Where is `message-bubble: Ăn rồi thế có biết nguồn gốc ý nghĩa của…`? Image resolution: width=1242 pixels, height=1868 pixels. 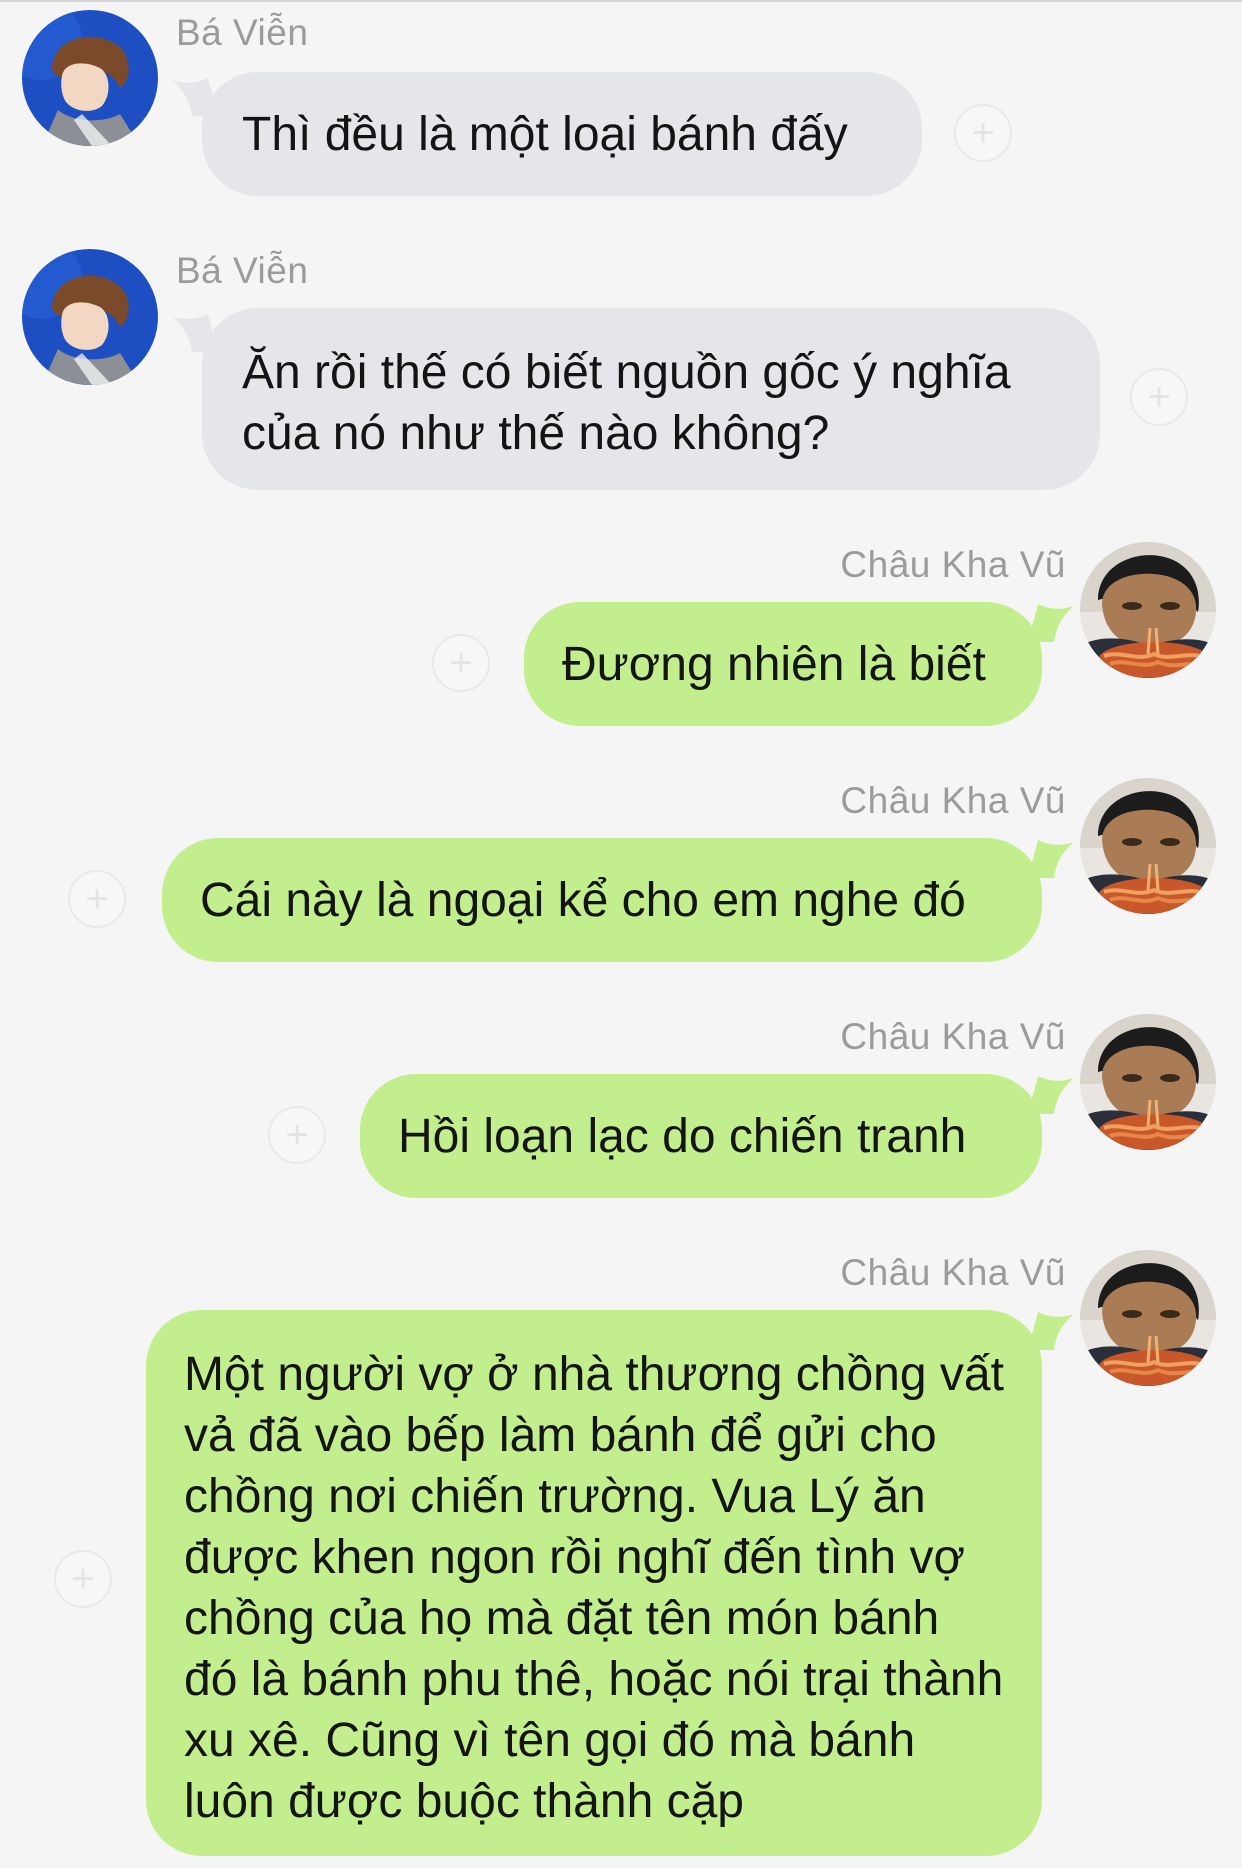 message-bubble: Ăn rồi thế có biết nguồn gốc ý nghĩa của… is located at coordinates (651, 399).